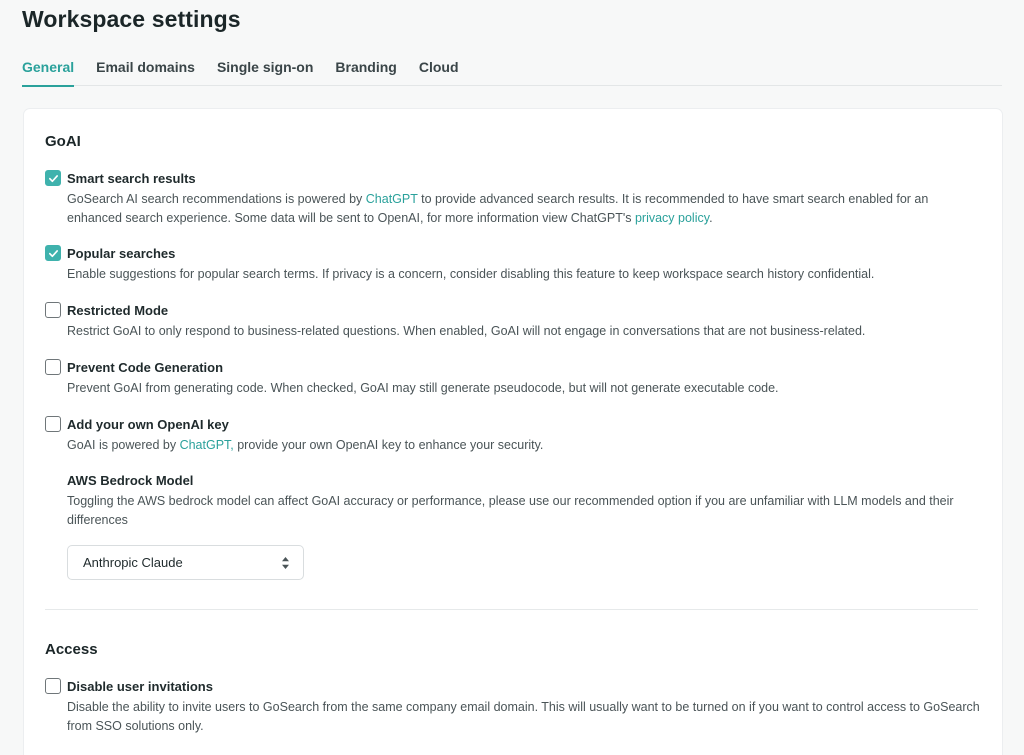  I want to click on chatgpt-link: ChatGPT, so click(392, 199).